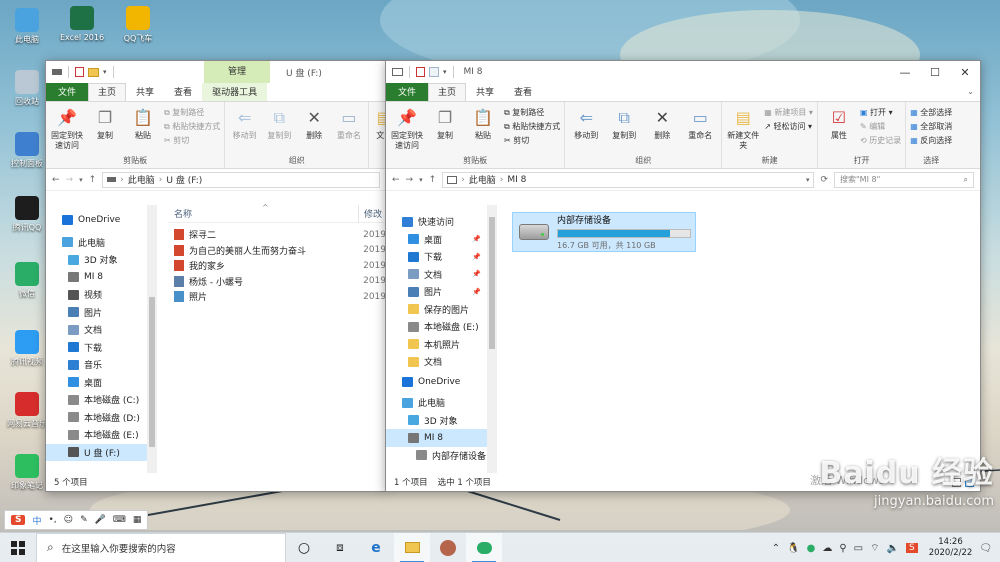  What do you see at coordinates (105, 130) in the screenshot?
I see `copy-button: ❐ 复制` at bounding box center [105, 130].